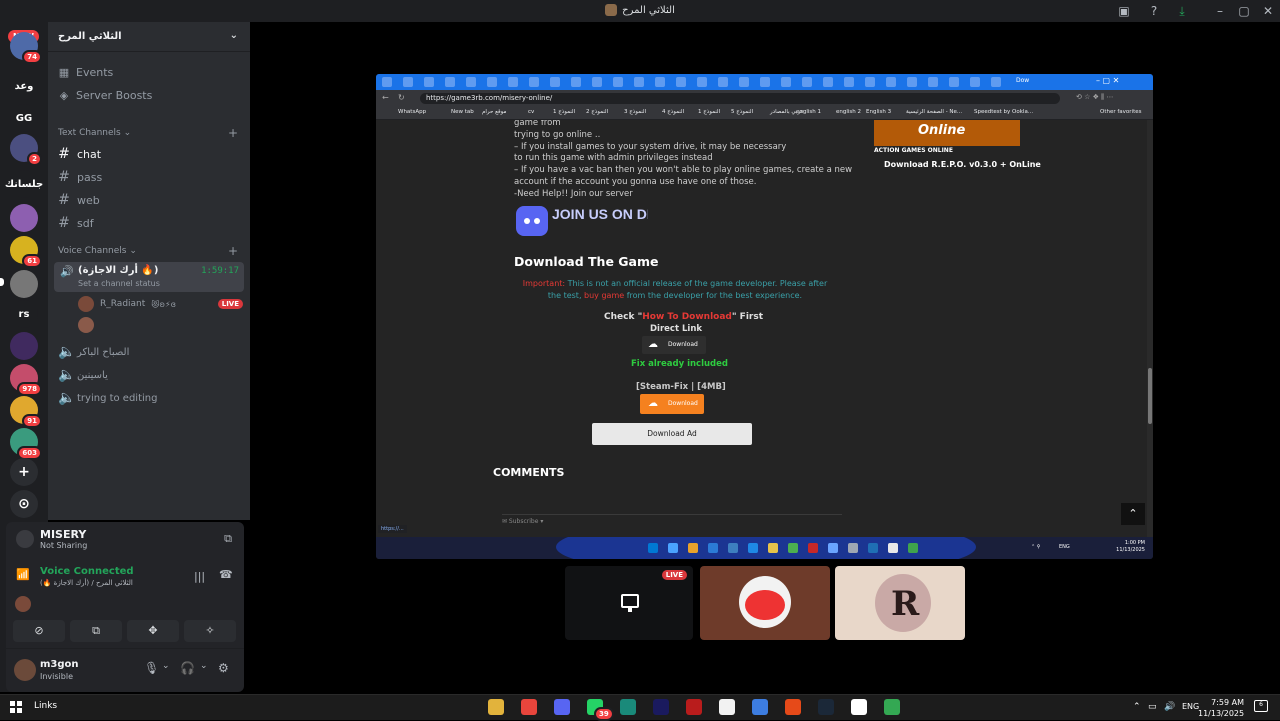 The width and height of the screenshot is (1280, 721). I want to click on links-toolbar: Links, so click(45, 706).